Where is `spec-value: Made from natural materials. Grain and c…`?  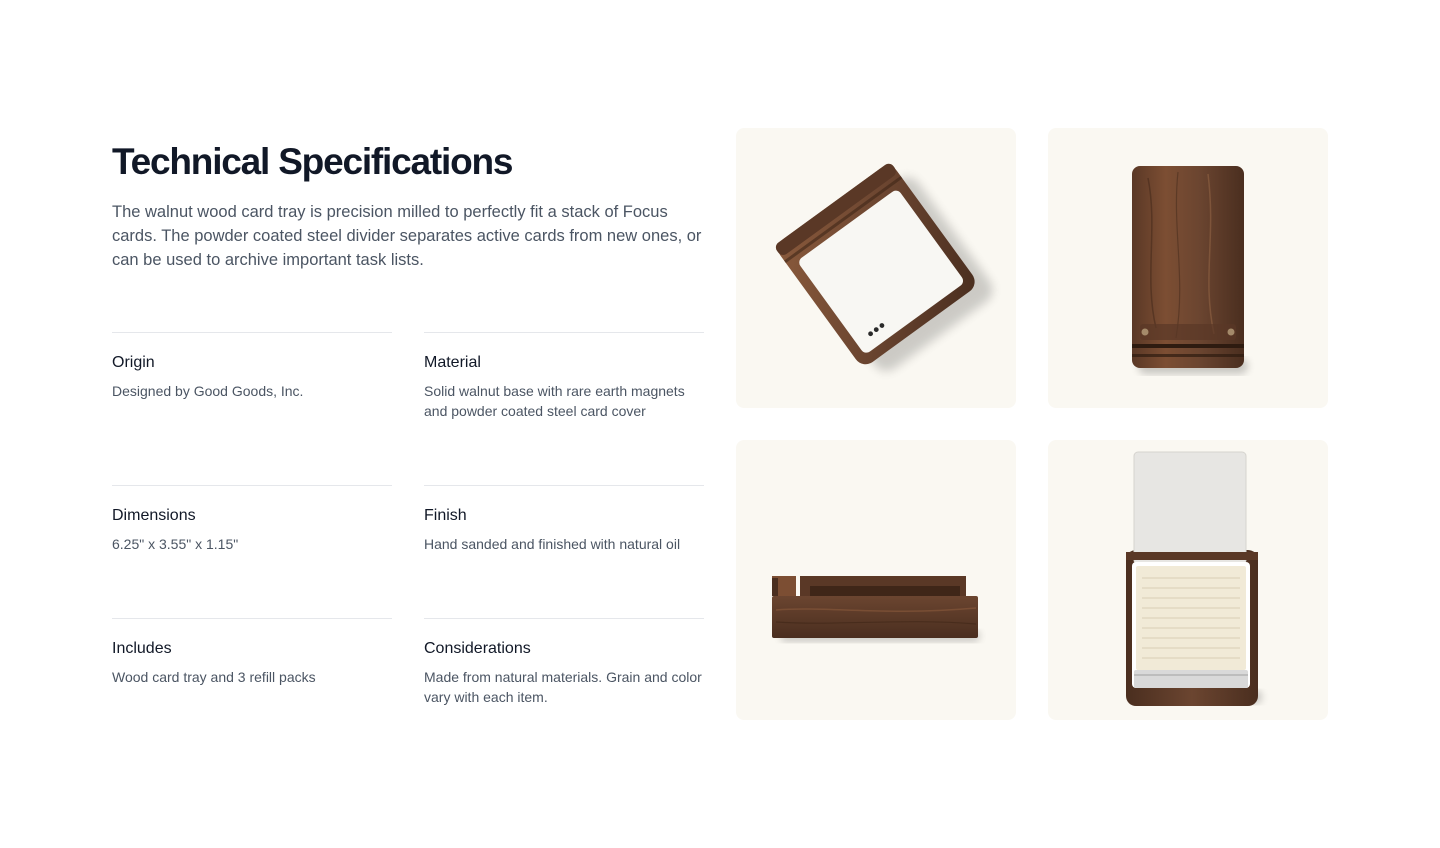 spec-value: Made from natural materials. Grain and c… is located at coordinates (563, 687).